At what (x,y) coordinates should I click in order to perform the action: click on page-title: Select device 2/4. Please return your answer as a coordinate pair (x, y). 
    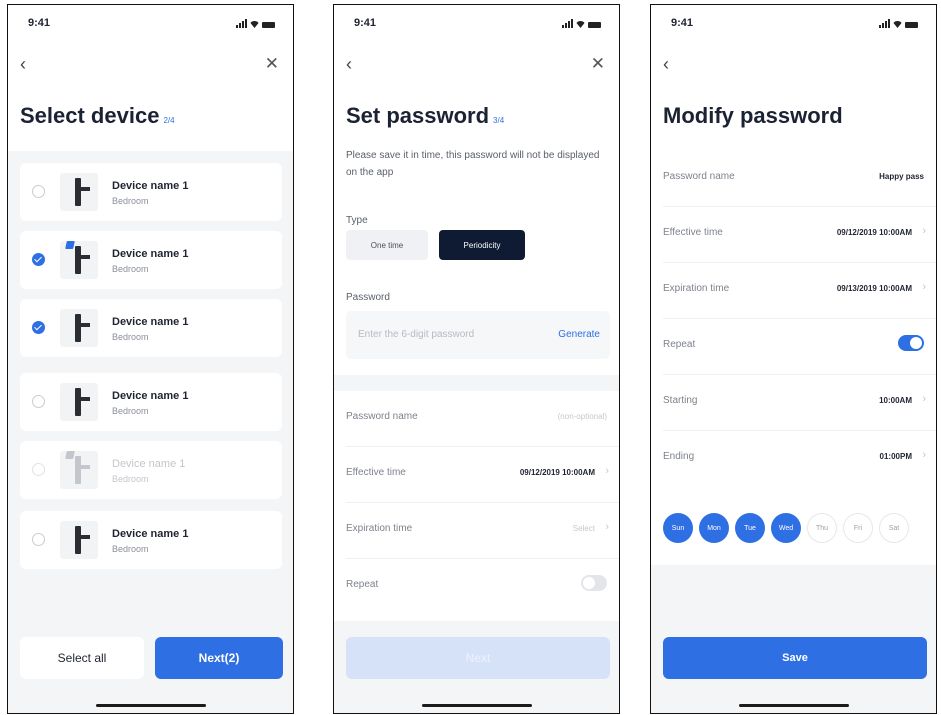
    Looking at the image, I should click on (97, 116).